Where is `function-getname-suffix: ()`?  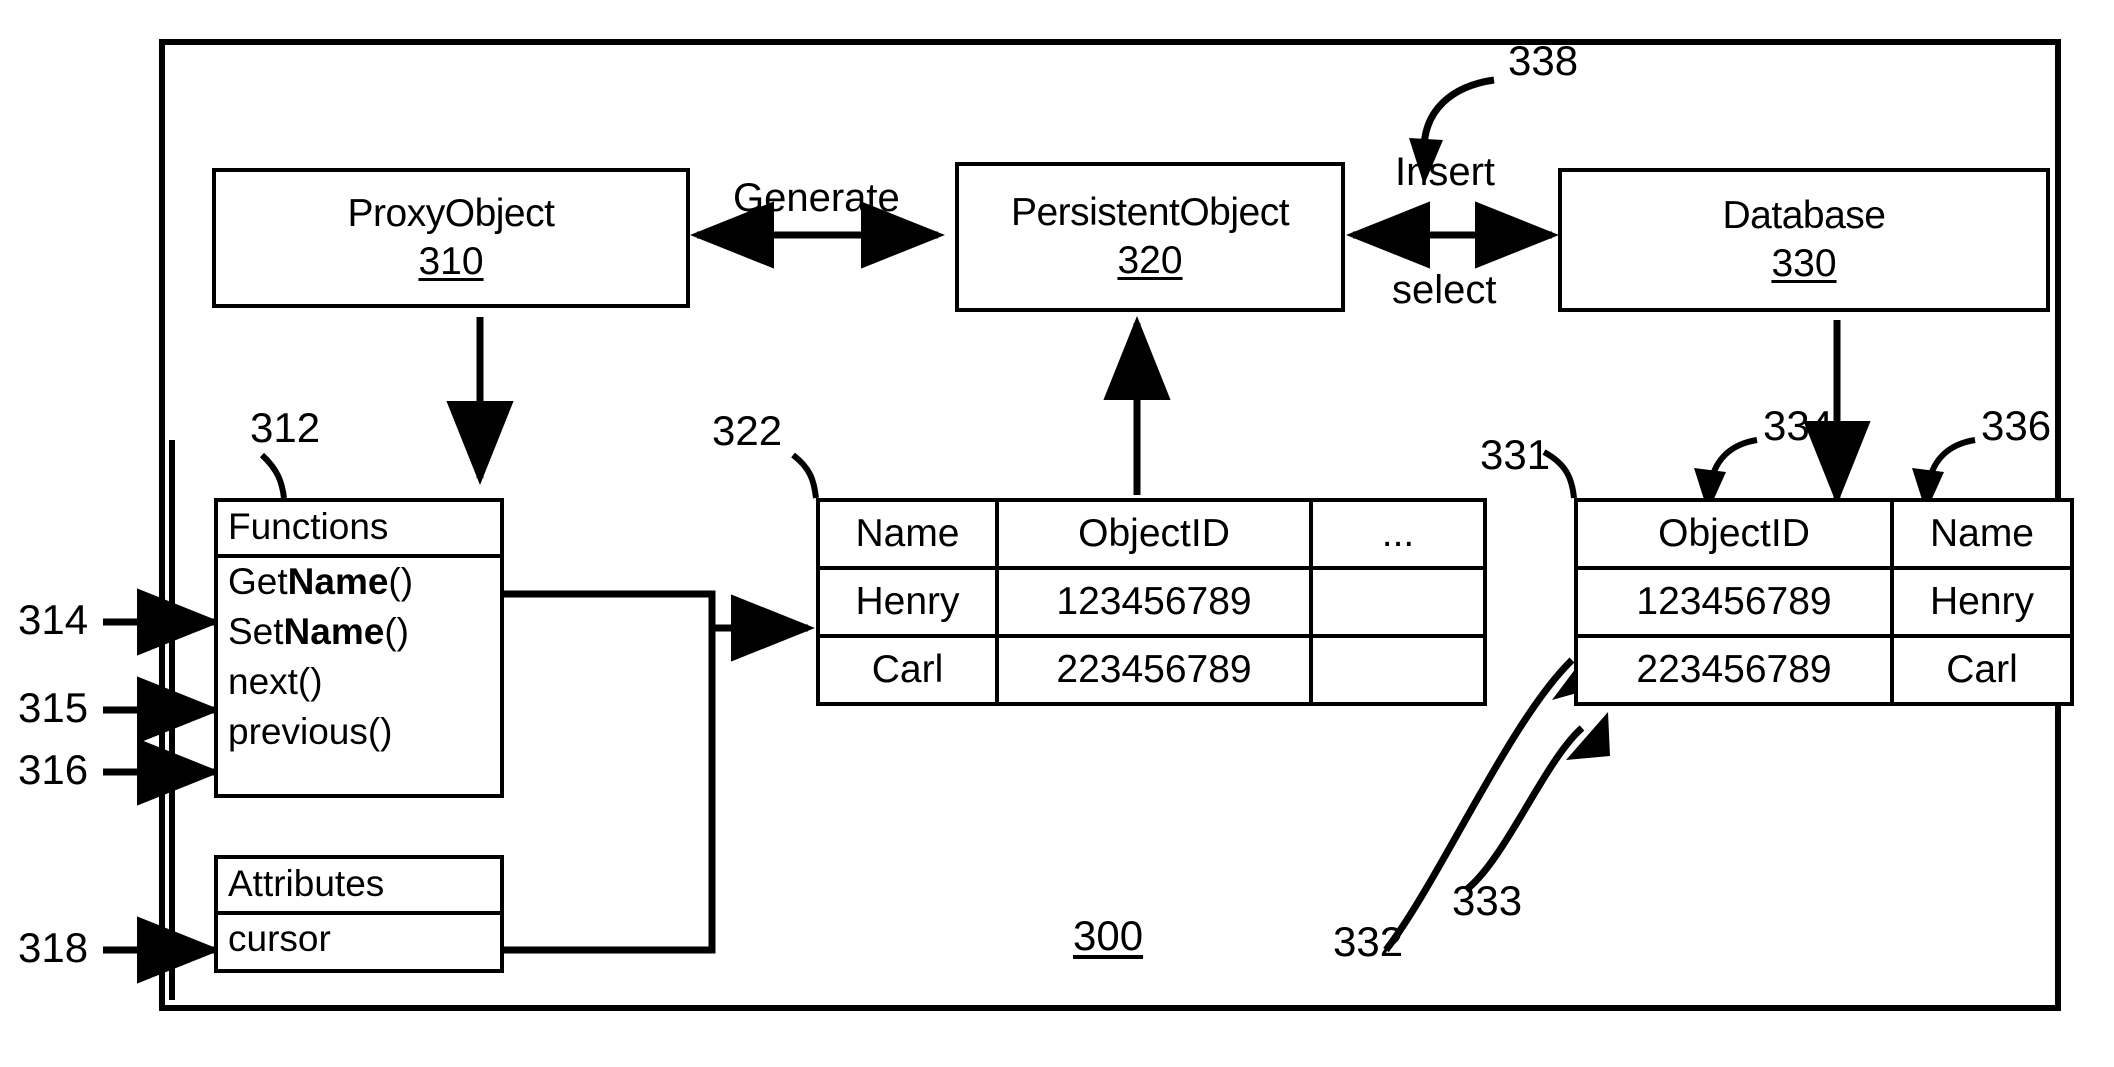 function-getname-suffix: () is located at coordinates (401, 581).